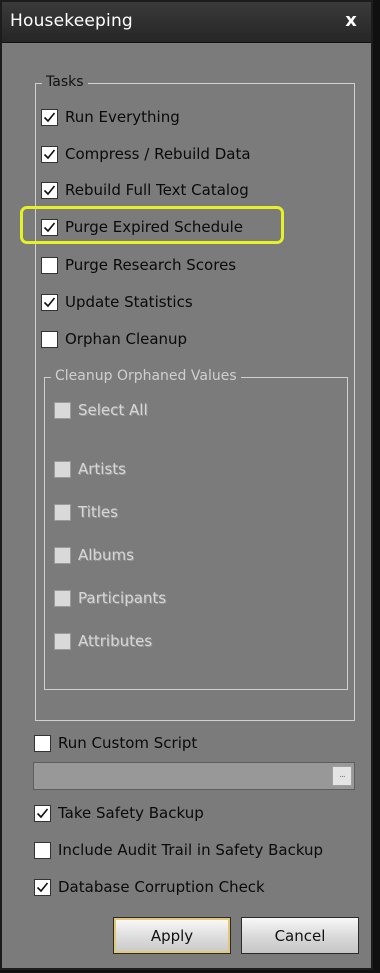 The height and width of the screenshot is (973, 380). I want to click on cleanup-legend: Cleanup Orphaned Values, so click(146, 376).